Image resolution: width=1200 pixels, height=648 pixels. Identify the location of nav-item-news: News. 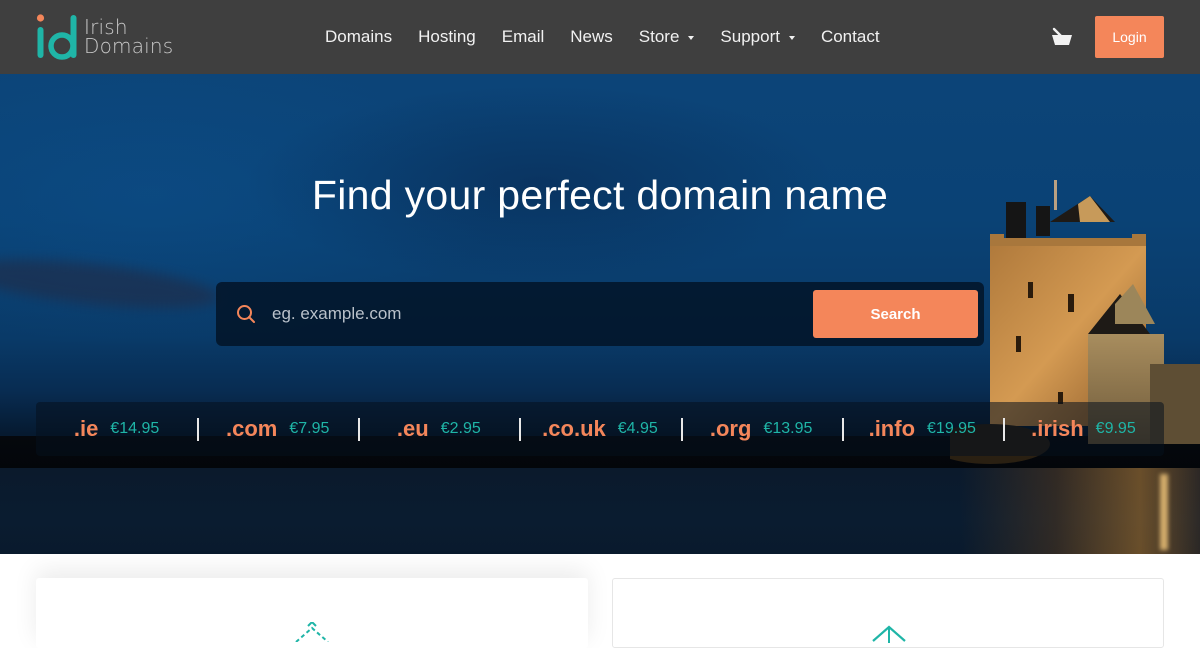
(591, 37).